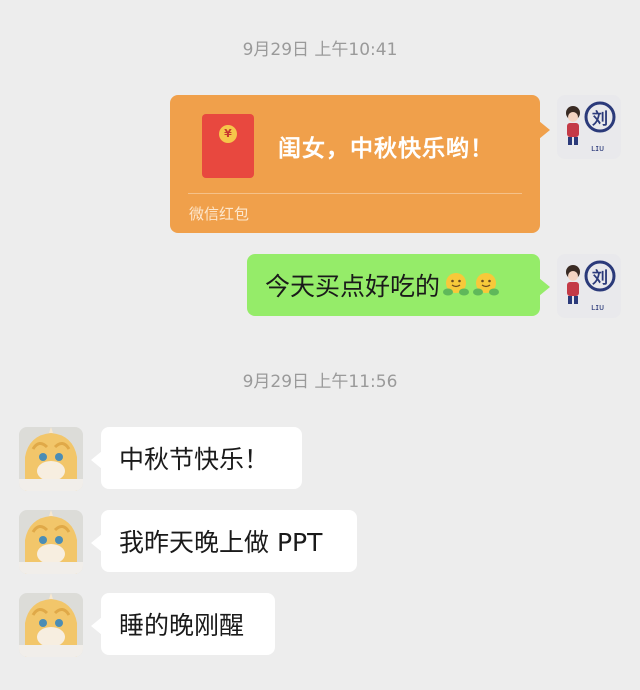 The height and width of the screenshot is (690, 640). I want to click on message-text: 睡的晚刚醒, so click(182, 625).